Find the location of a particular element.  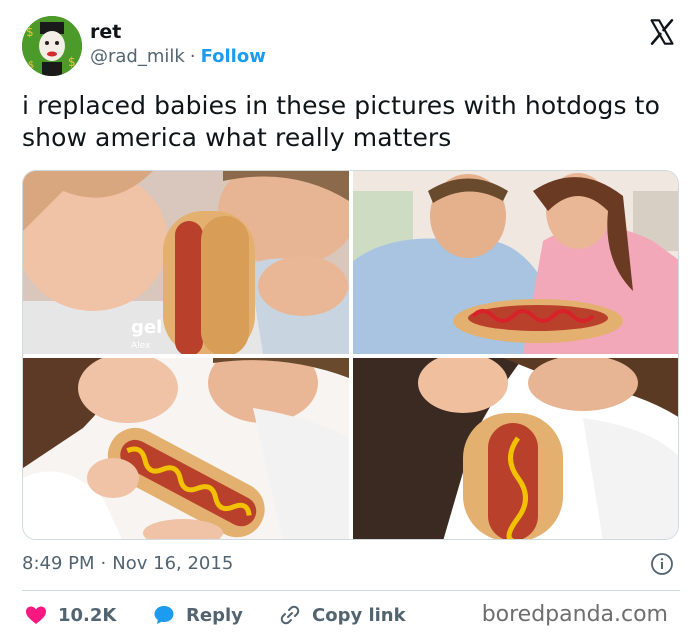

display-name: ret is located at coordinates (178, 32).